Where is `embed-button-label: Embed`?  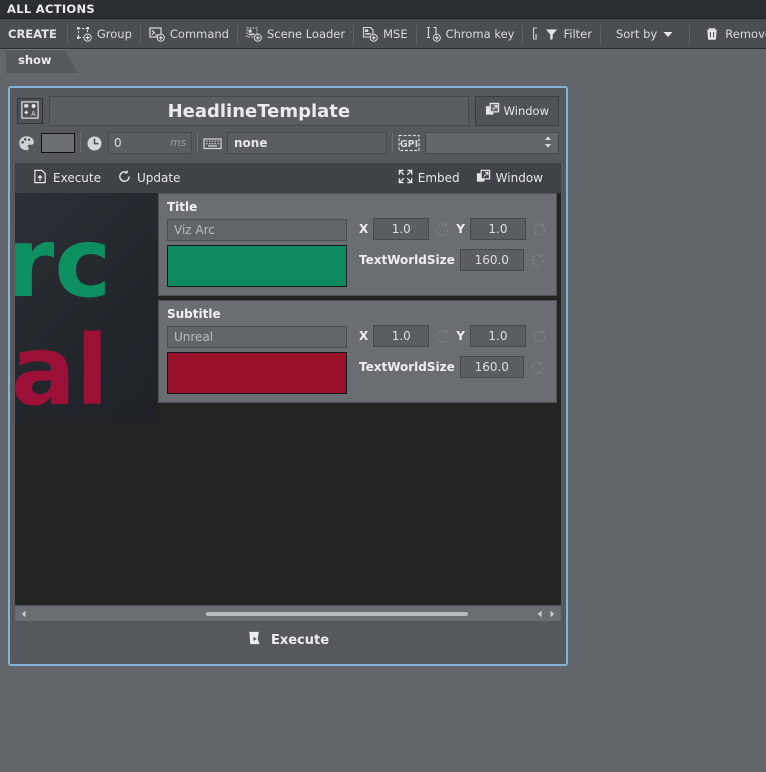 embed-button-label: Embed is located at coordinates (438, 178).